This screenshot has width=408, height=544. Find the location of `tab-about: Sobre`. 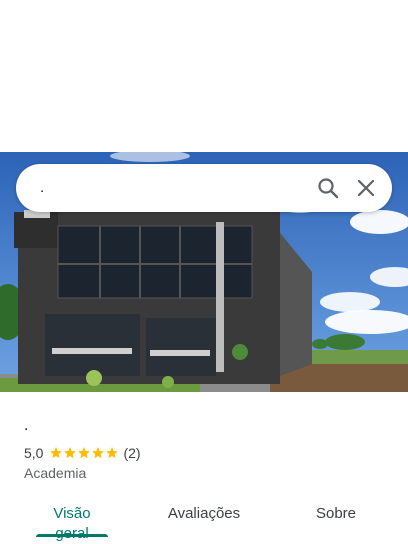

tab-about: Sobre is located at coordinates (336, 514).